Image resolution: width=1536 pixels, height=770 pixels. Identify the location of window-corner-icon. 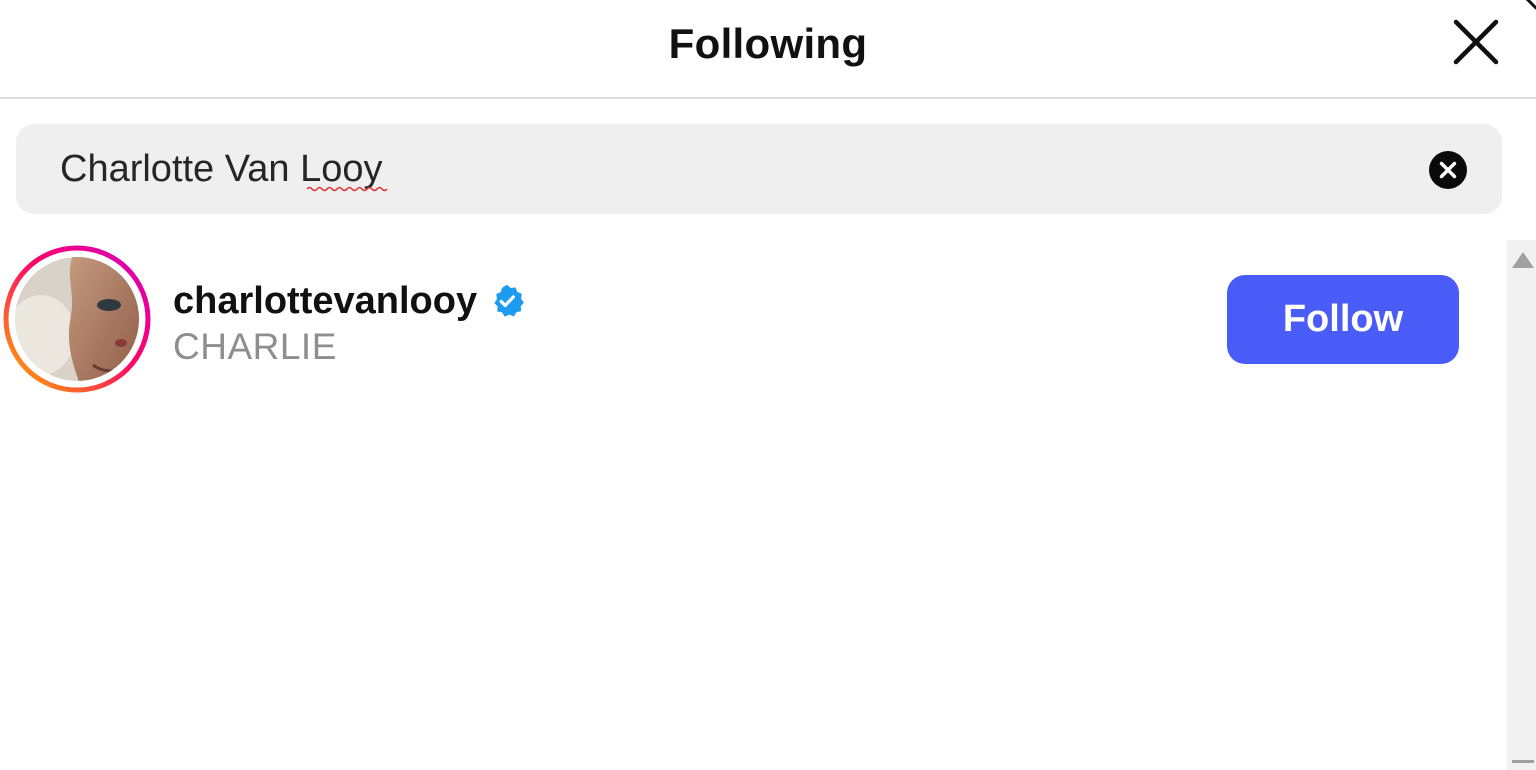
(1530, 5).